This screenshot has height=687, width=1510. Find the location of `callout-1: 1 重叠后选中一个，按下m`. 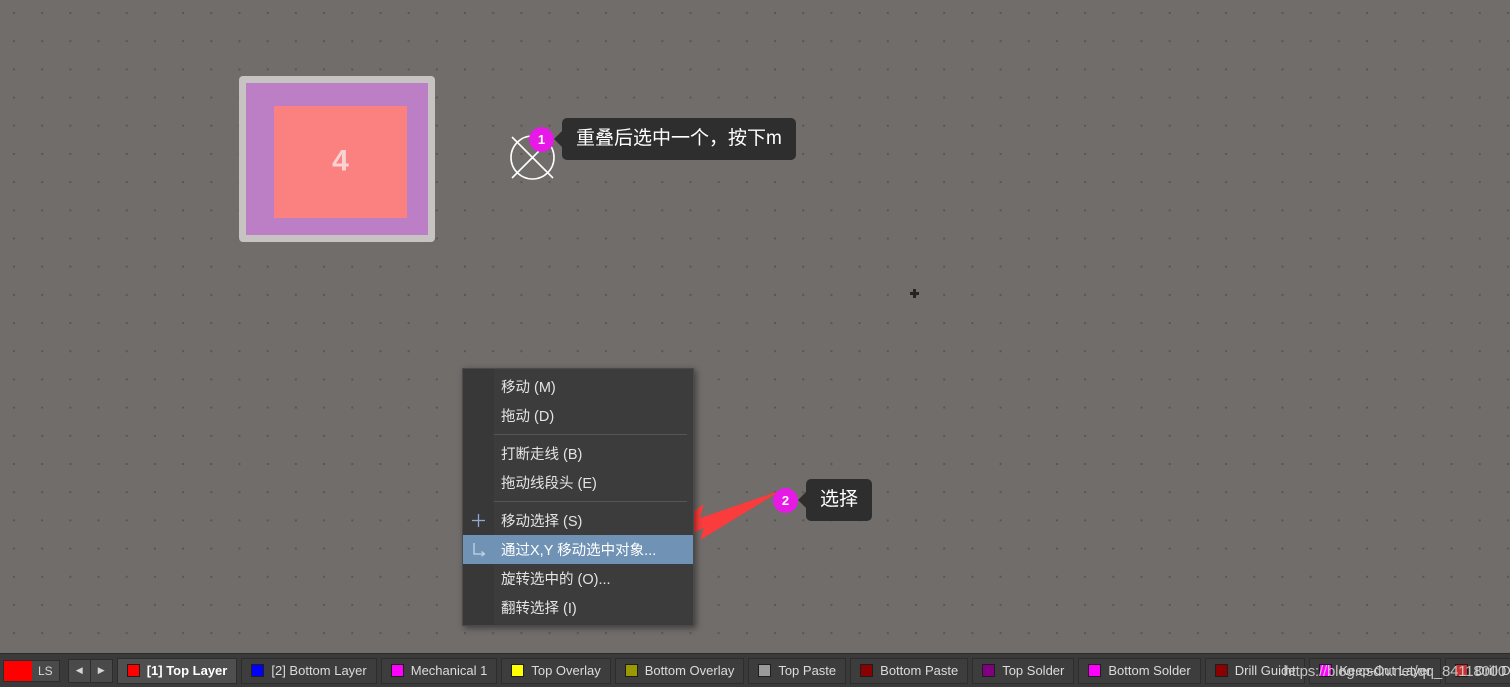

callout-1: 1 重叠后选中一个，按下m is located at coordinates (662, 139).